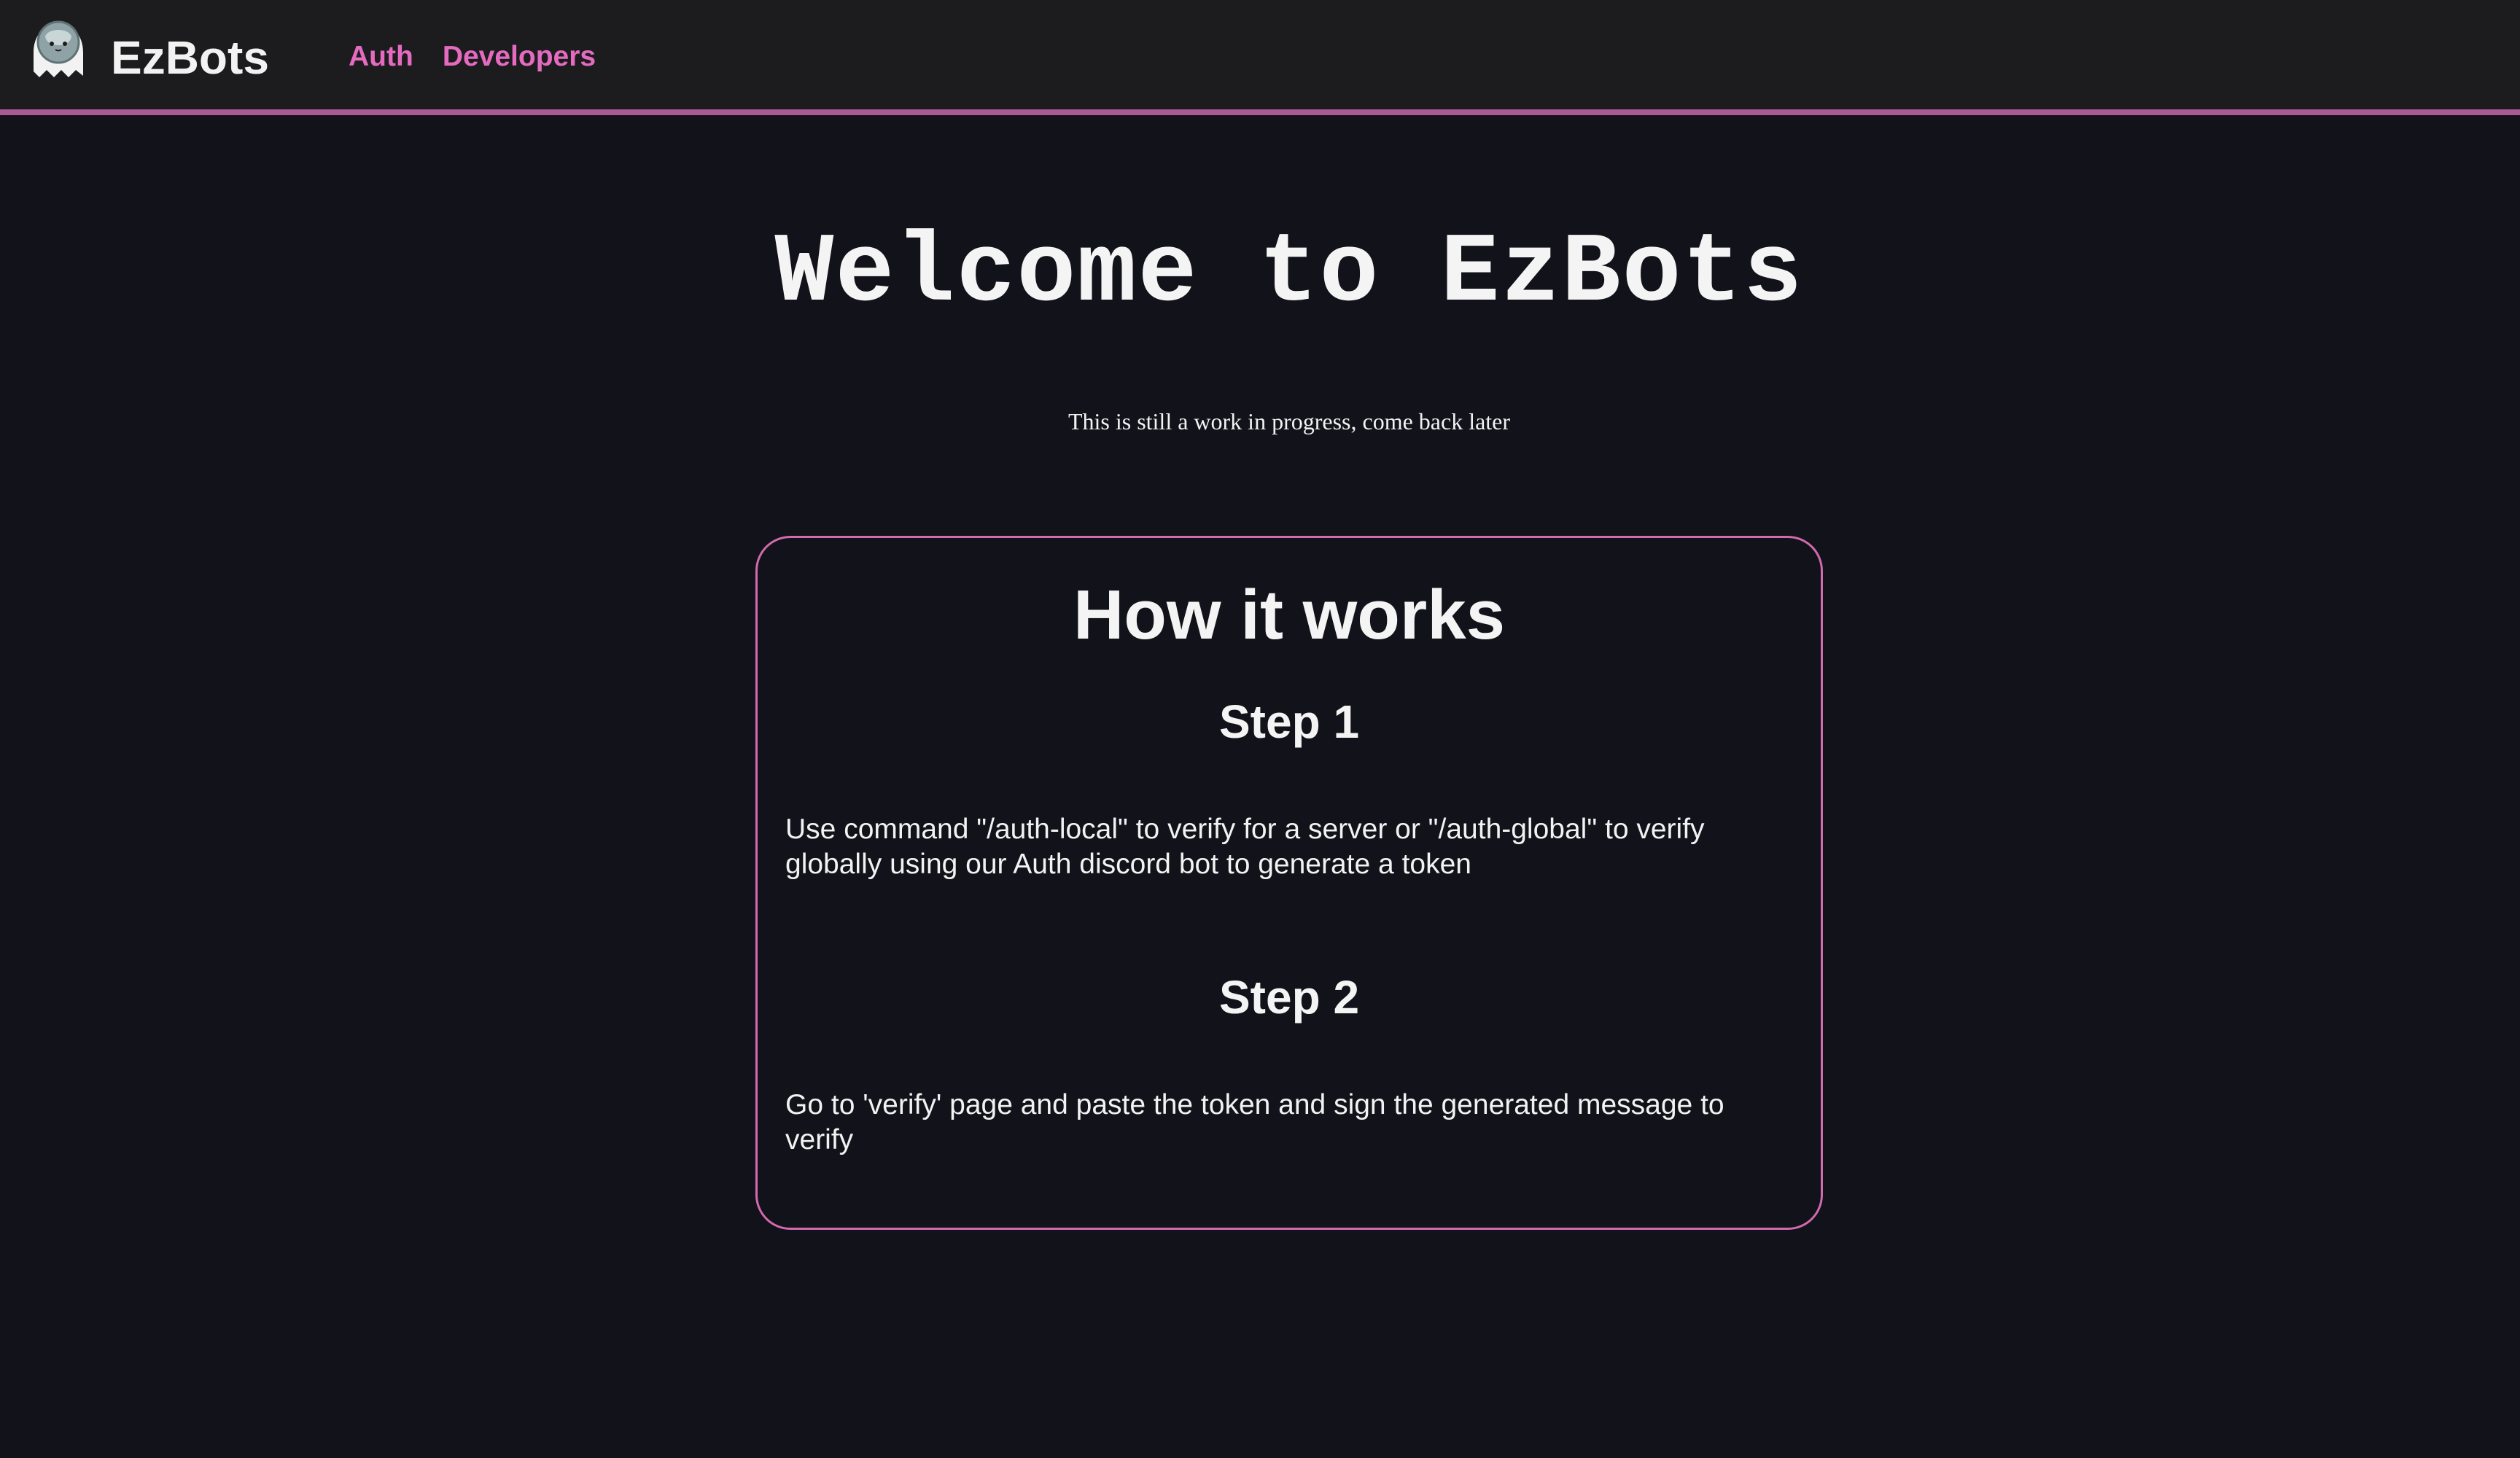  Describe the element at coordinates (190, 58) in the screenshot. I see `brand-name: EzBots` at that location.